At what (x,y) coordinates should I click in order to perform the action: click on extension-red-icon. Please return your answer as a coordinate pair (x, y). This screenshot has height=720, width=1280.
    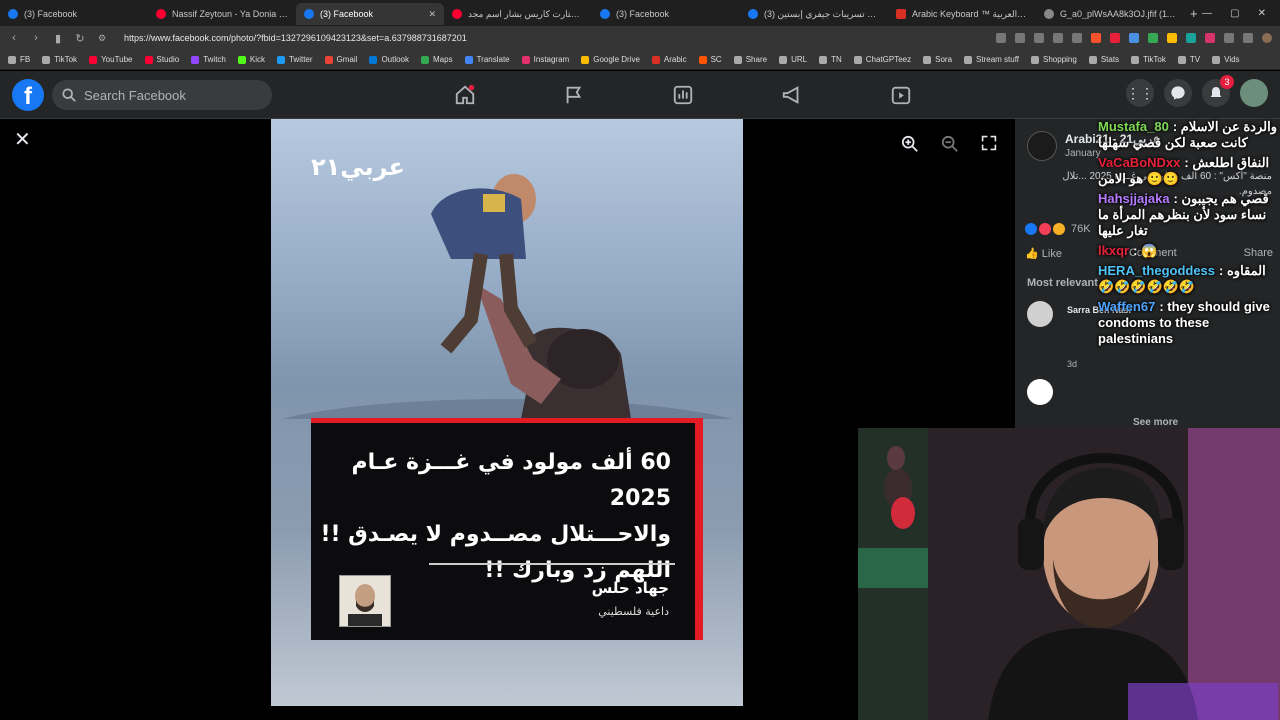
    Looking at the image, I should click on (1115, 38).